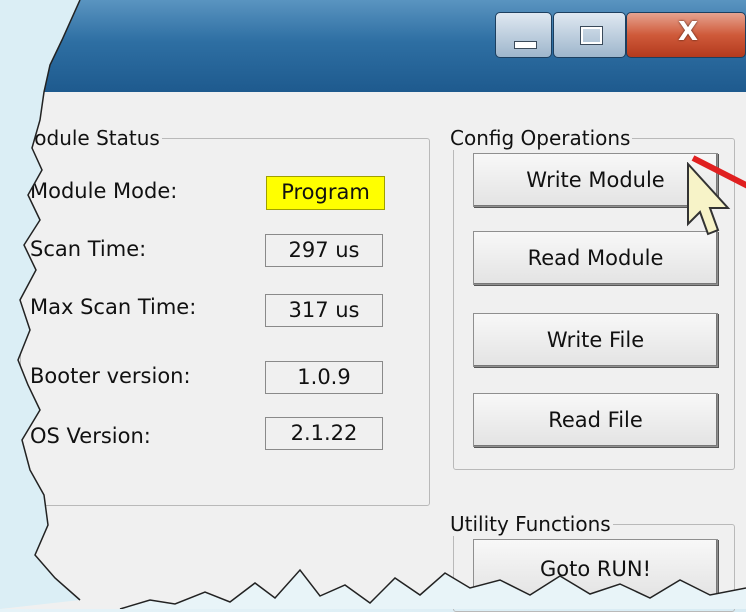  I want to click on maximize-button, so click(589, 35).